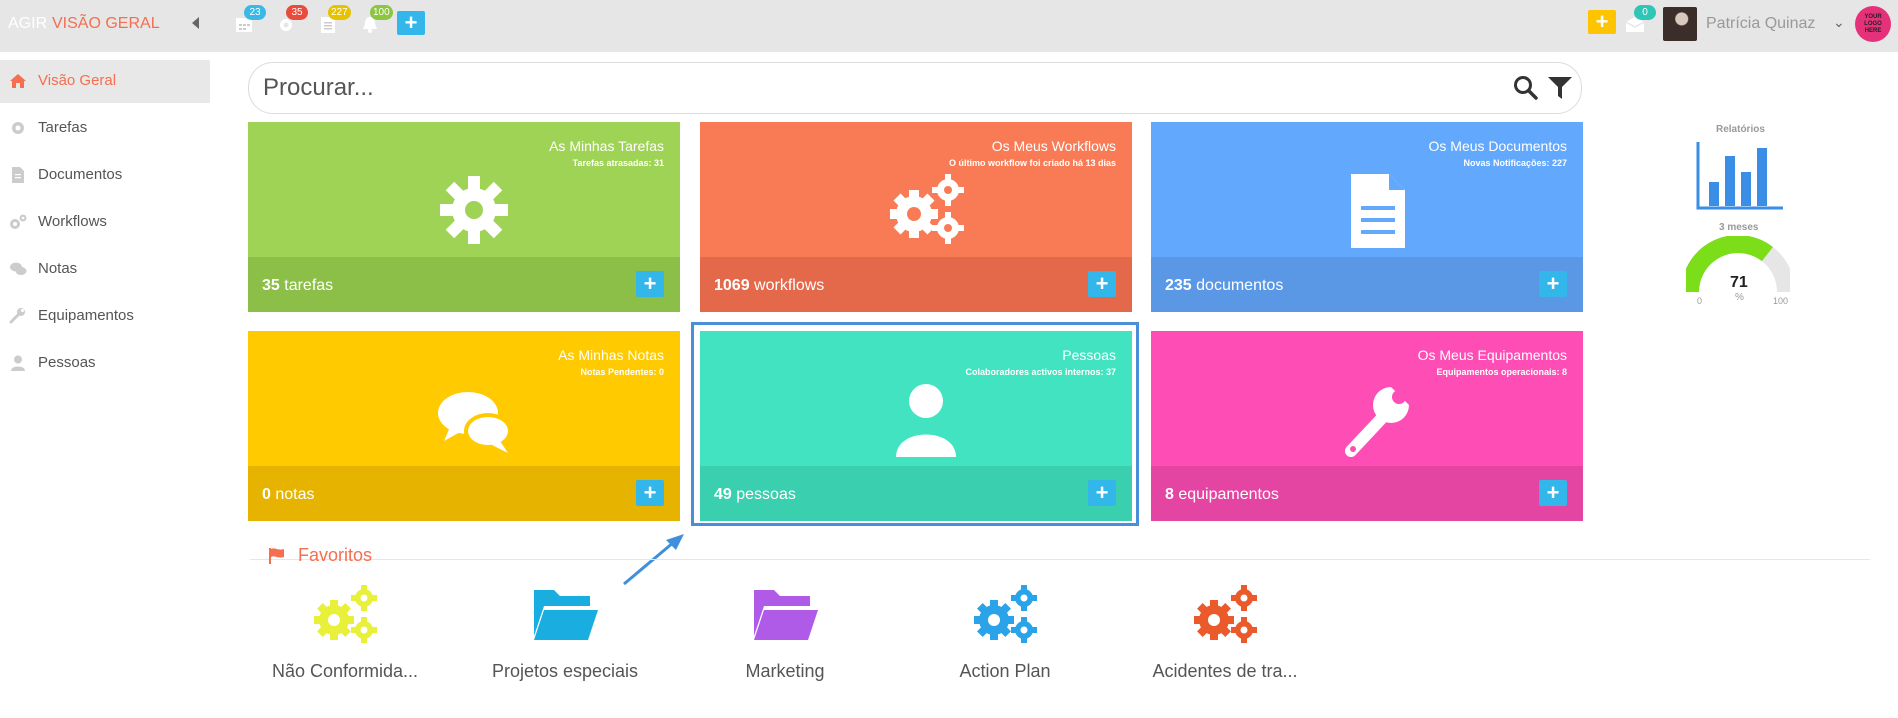 The height and width of the screenshot is (718, 1898). Describe the element at coordinates (1760, 24) in the screenshot. I see `user-name: Patrícia Quinaz` at that location.